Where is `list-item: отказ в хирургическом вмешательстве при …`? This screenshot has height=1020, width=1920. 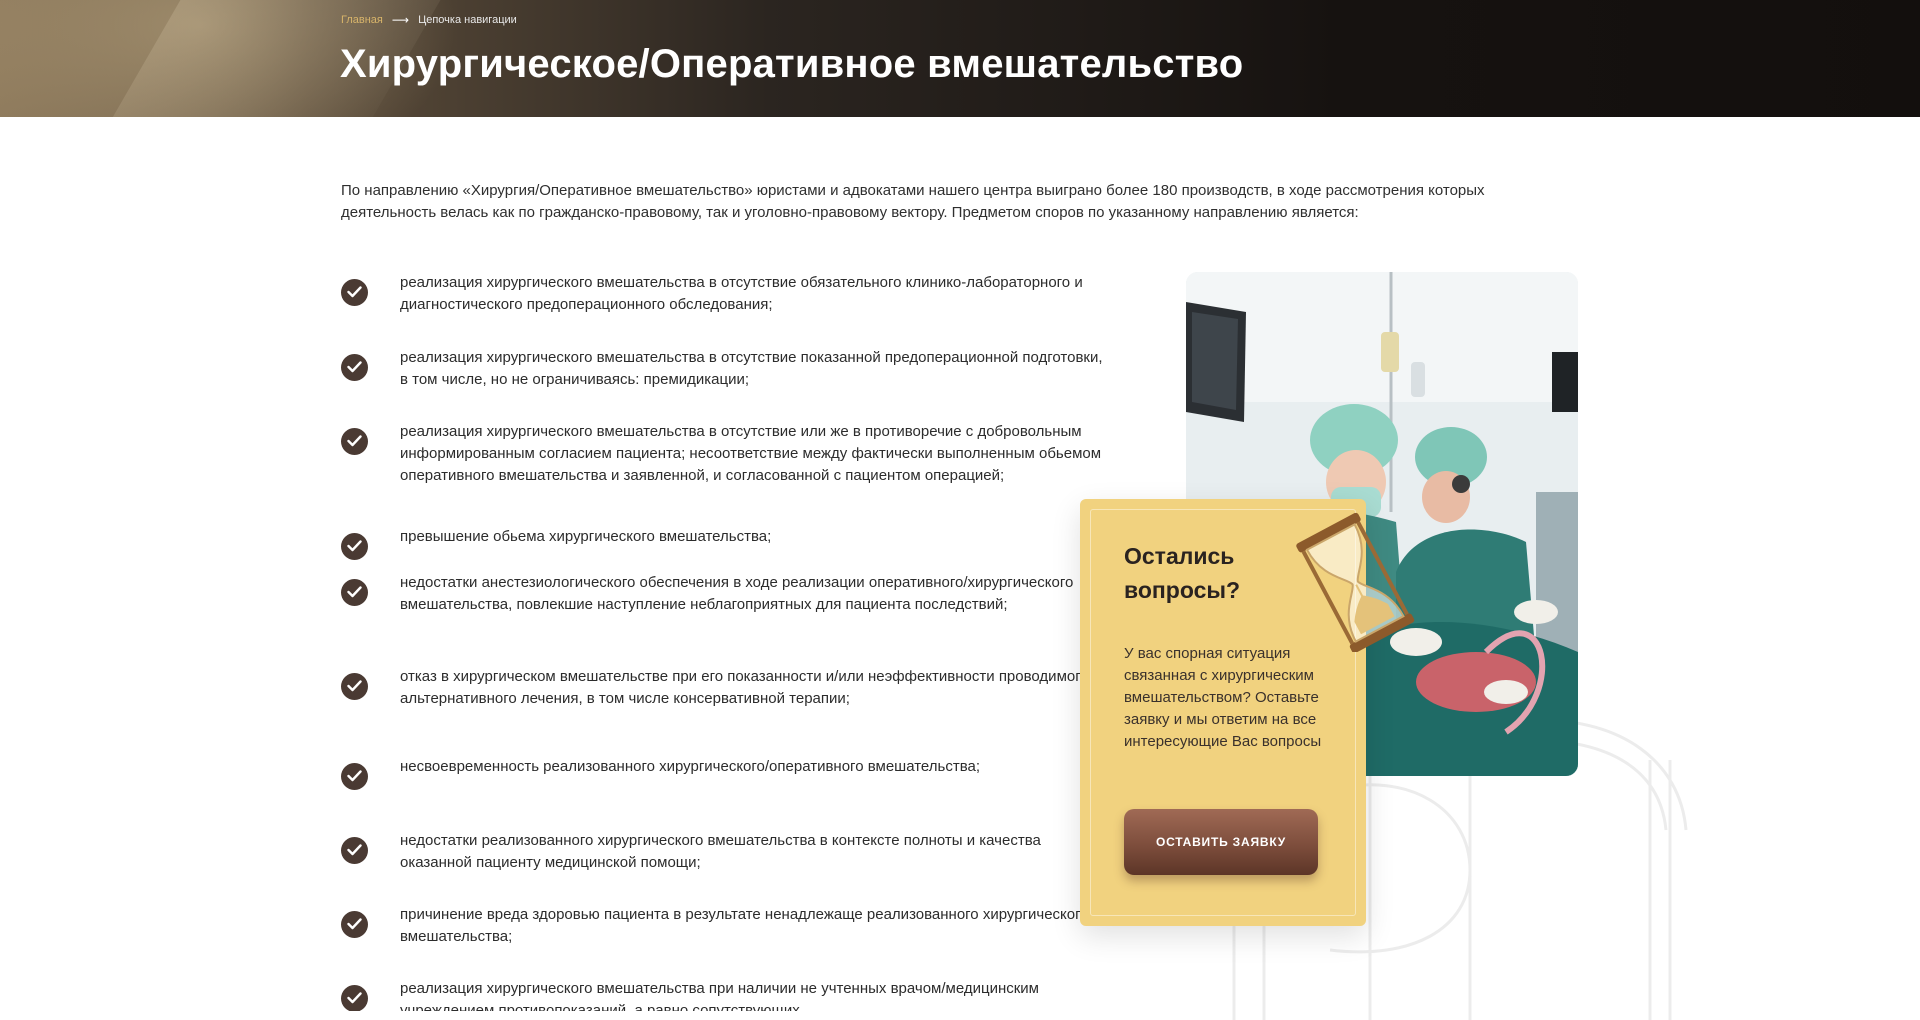 list-item: отказ в хирургическом вмешательстве при … is located at coordinates (715, 700).